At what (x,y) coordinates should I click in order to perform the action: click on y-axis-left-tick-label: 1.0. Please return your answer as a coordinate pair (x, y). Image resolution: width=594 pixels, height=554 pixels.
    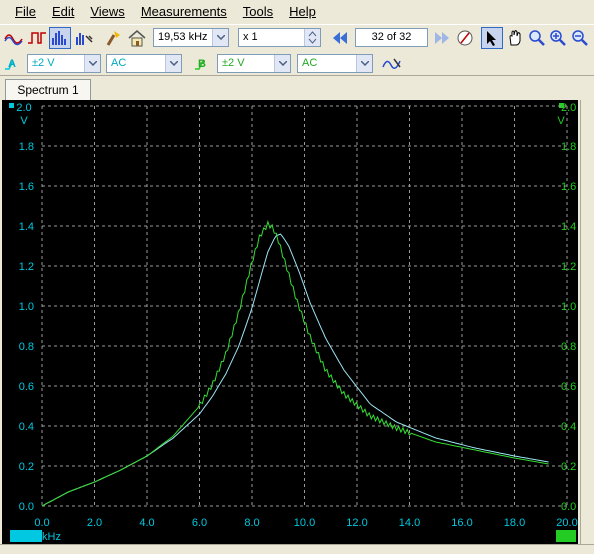
    Looking at the image, I should click on (26, 307).